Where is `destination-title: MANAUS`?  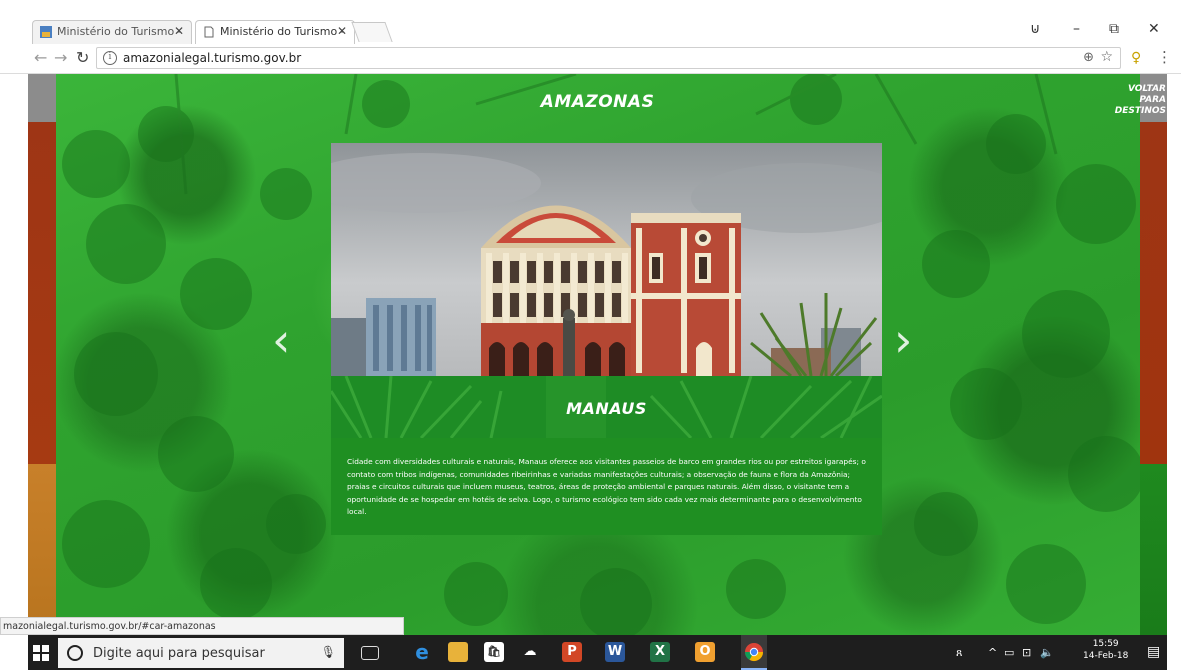 destination-title: MANAUS is located at coordinates (606, 408).